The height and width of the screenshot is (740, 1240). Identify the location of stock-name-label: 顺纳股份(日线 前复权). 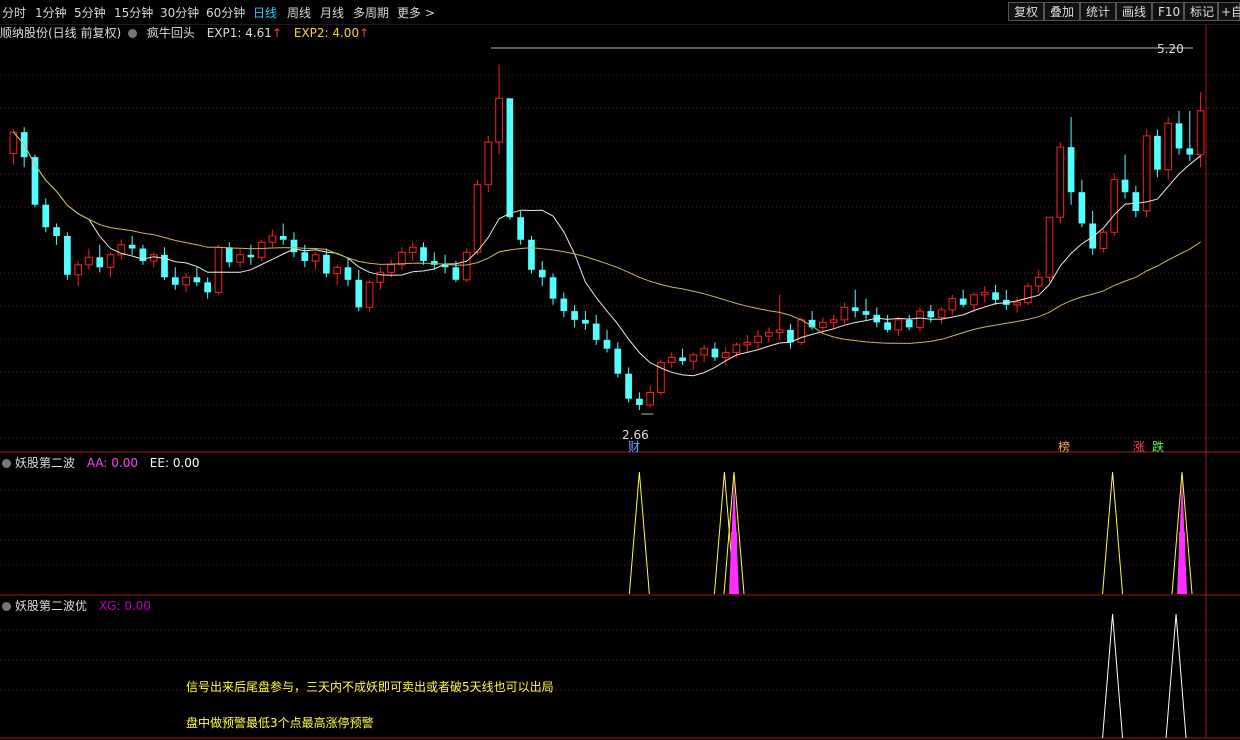
(61, 33).